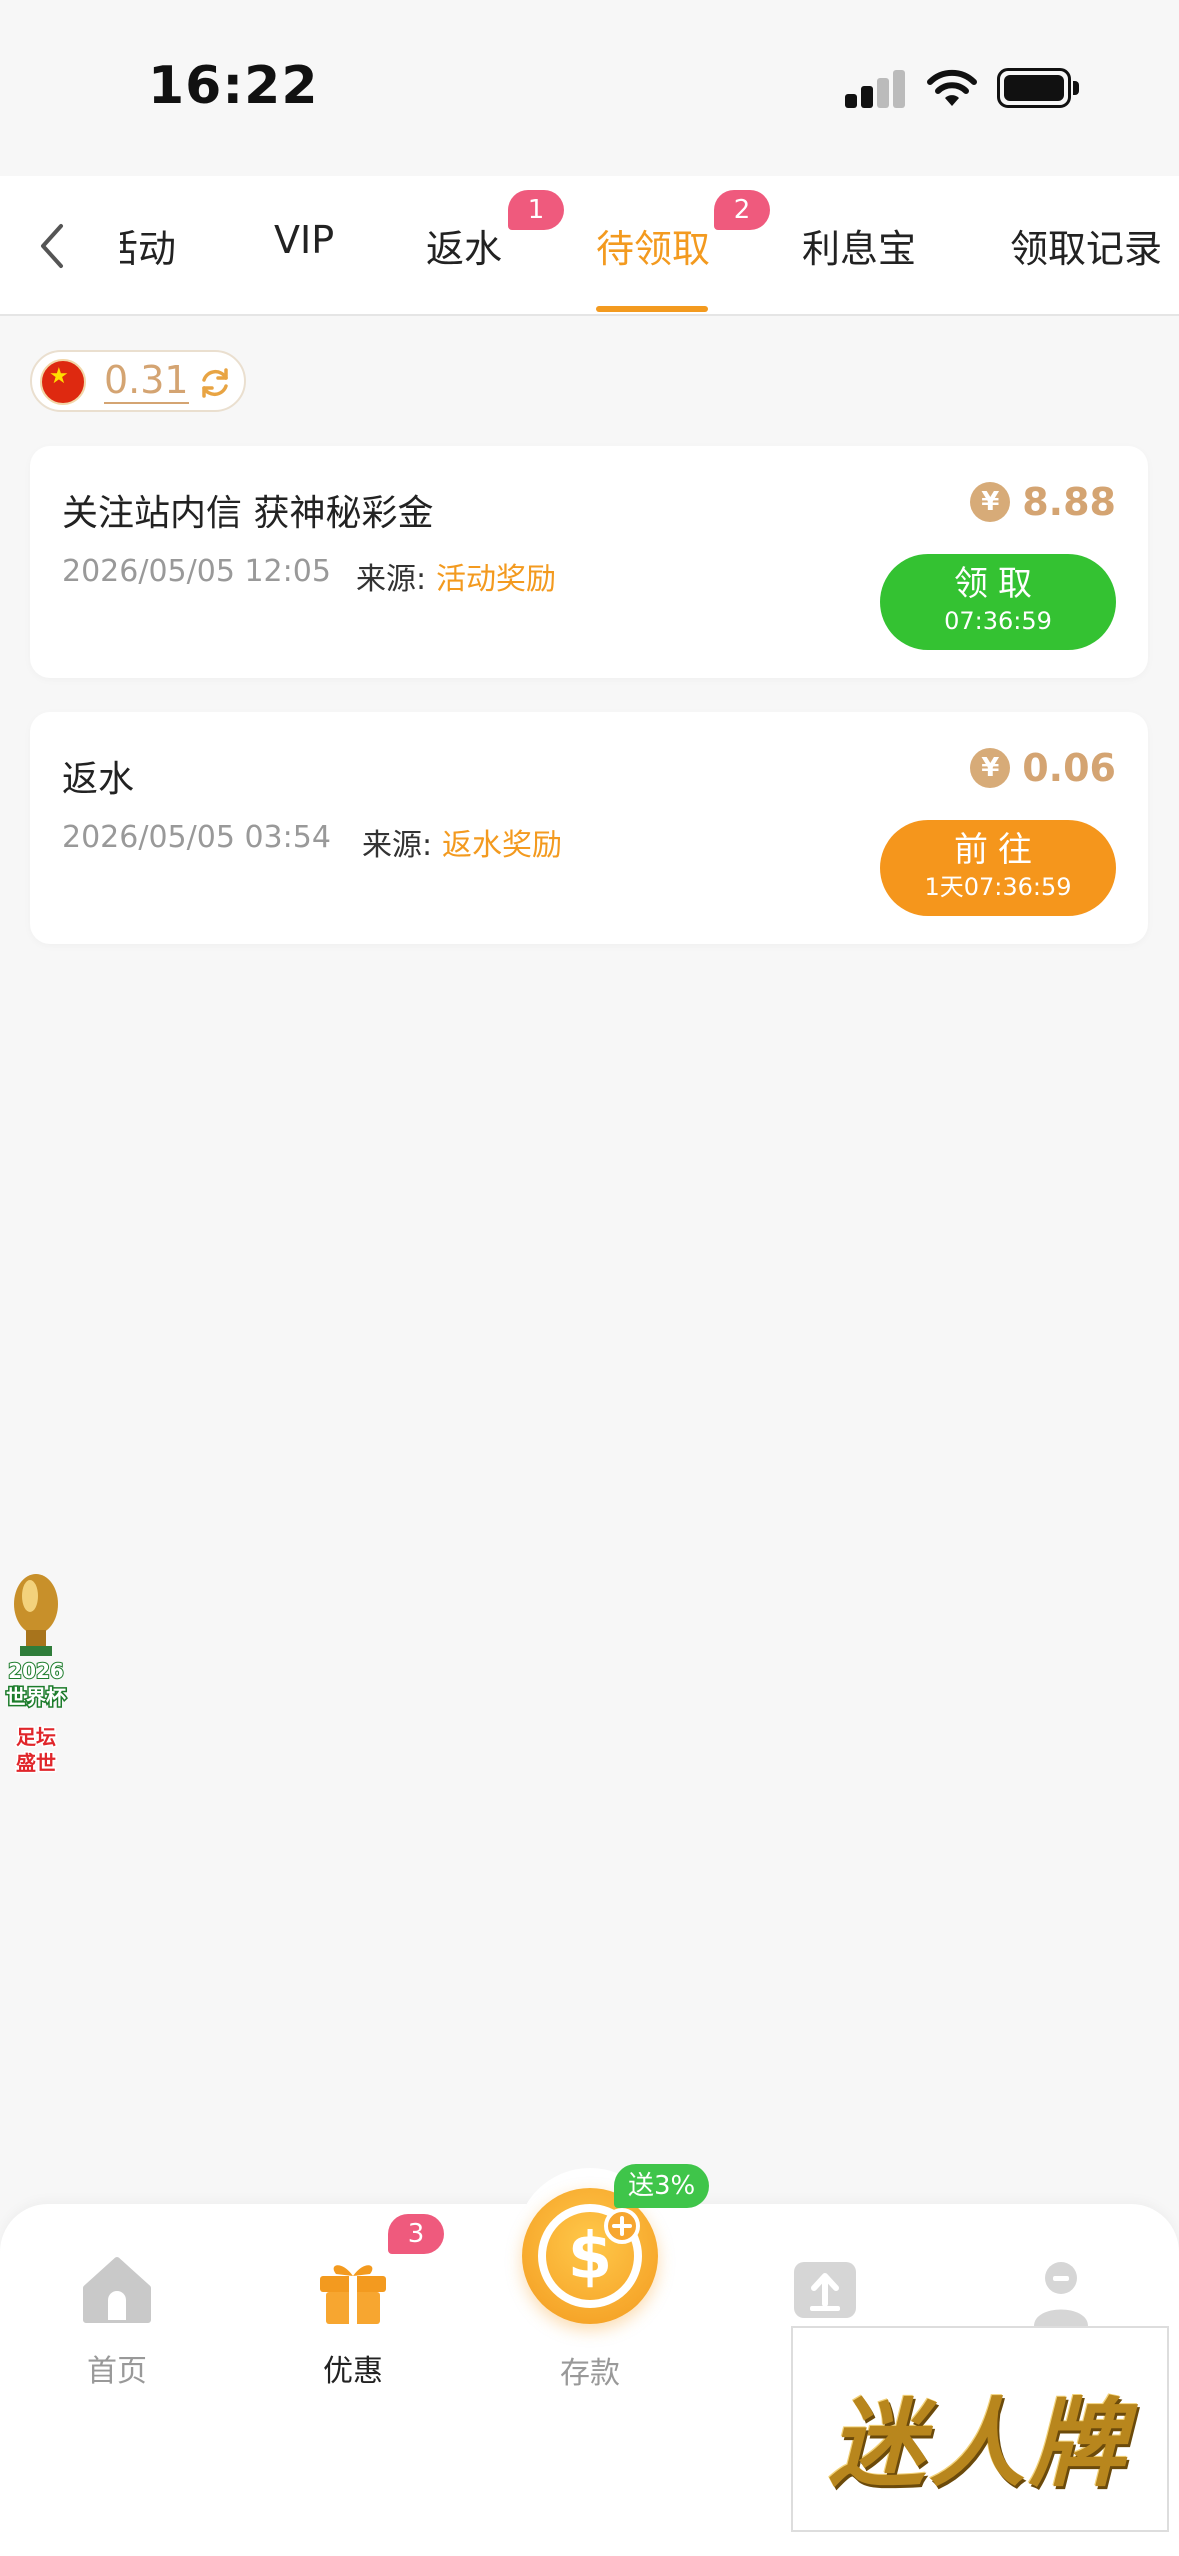  Describe the element at coordinates (36, 1671) in the screenshot. I see `world-cup-year: 2026` at that location.